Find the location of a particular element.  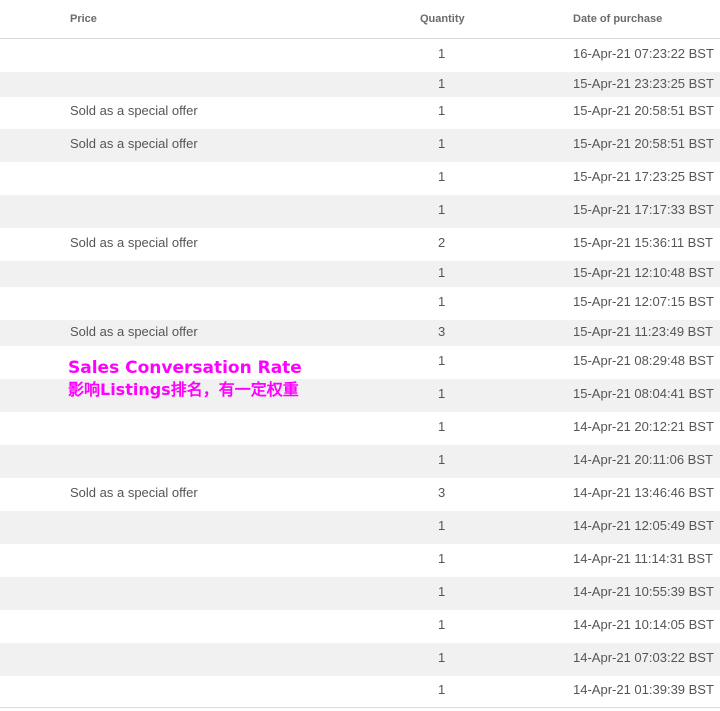

date-cell: 14-Apr-21 20:11:06 BST is located at coordinates (643, 459).